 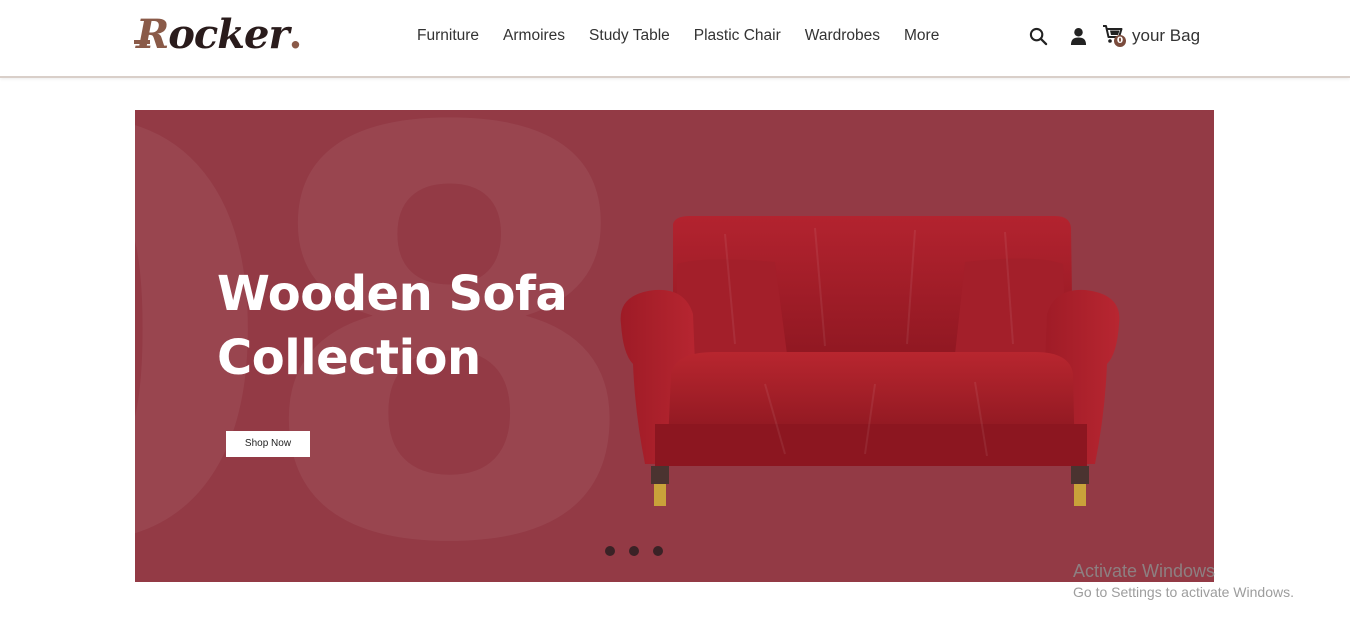 What do you see at coordinates (534, 36) in the screenshot?
I see `nav-item-armoires: Armoires` at bounding box center [534, 36].